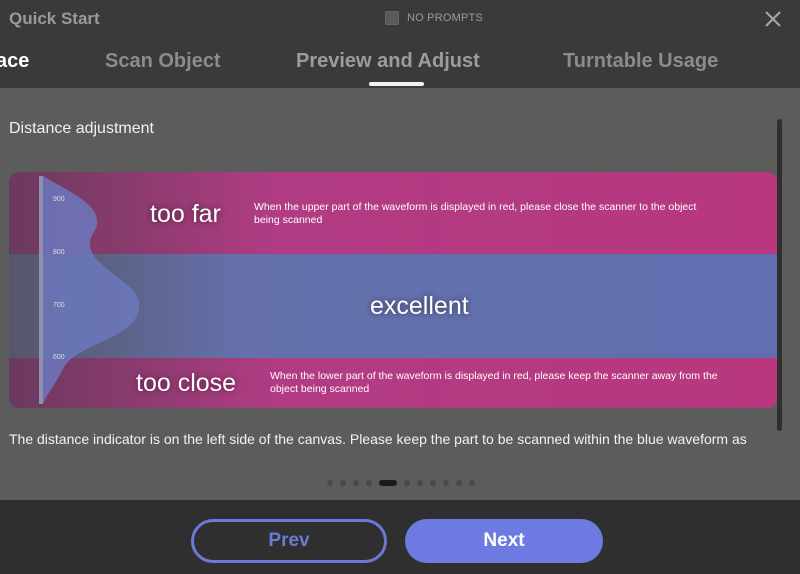  I want to click on tab-preview-and-adjust: Preview and Adjust, so click(388, 61).